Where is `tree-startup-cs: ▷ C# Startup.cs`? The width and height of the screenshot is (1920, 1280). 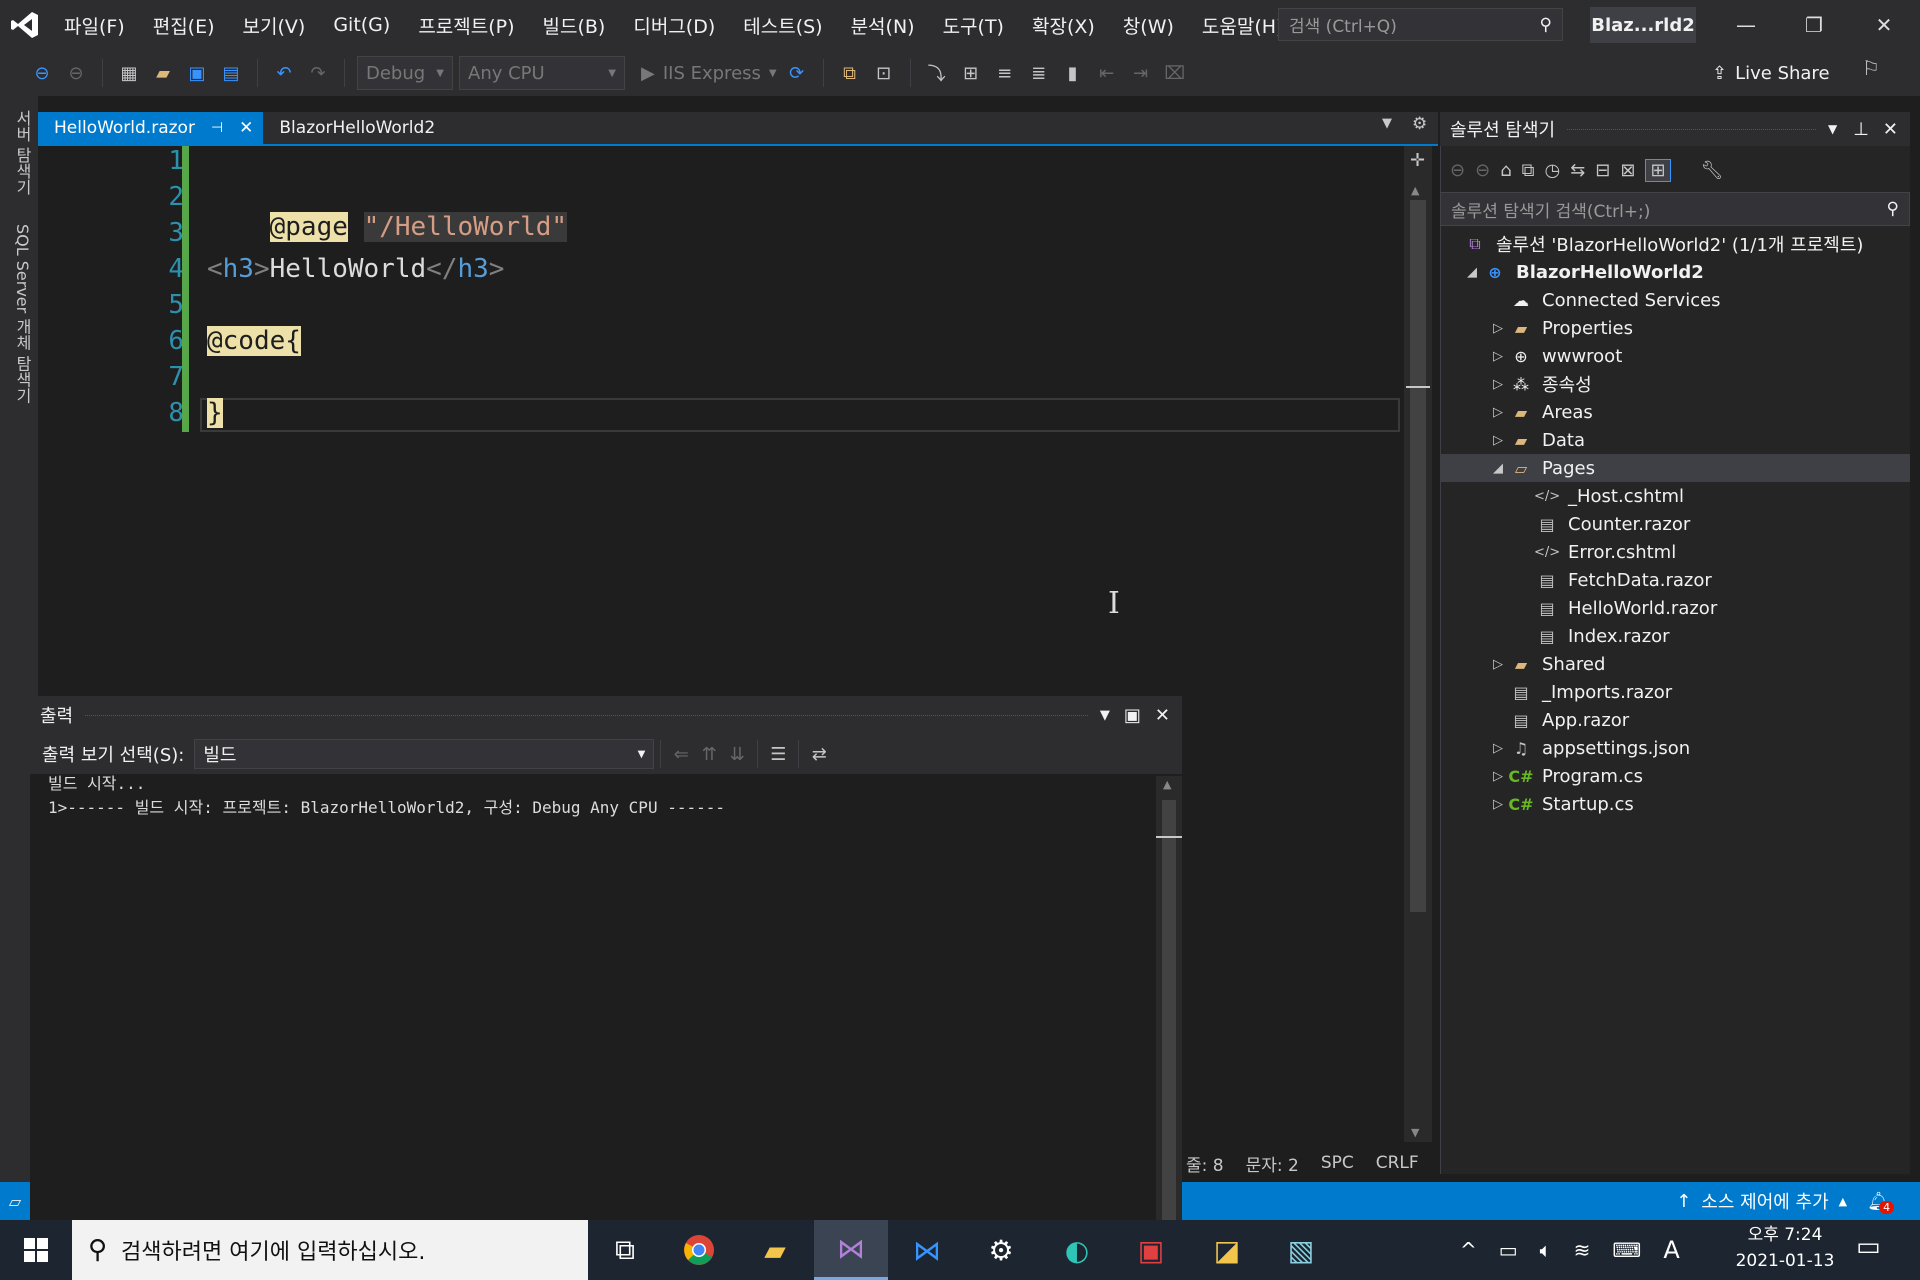
tree-startup-cs: ▷ C# Startup.cs is located at coordinates (1561, 804).